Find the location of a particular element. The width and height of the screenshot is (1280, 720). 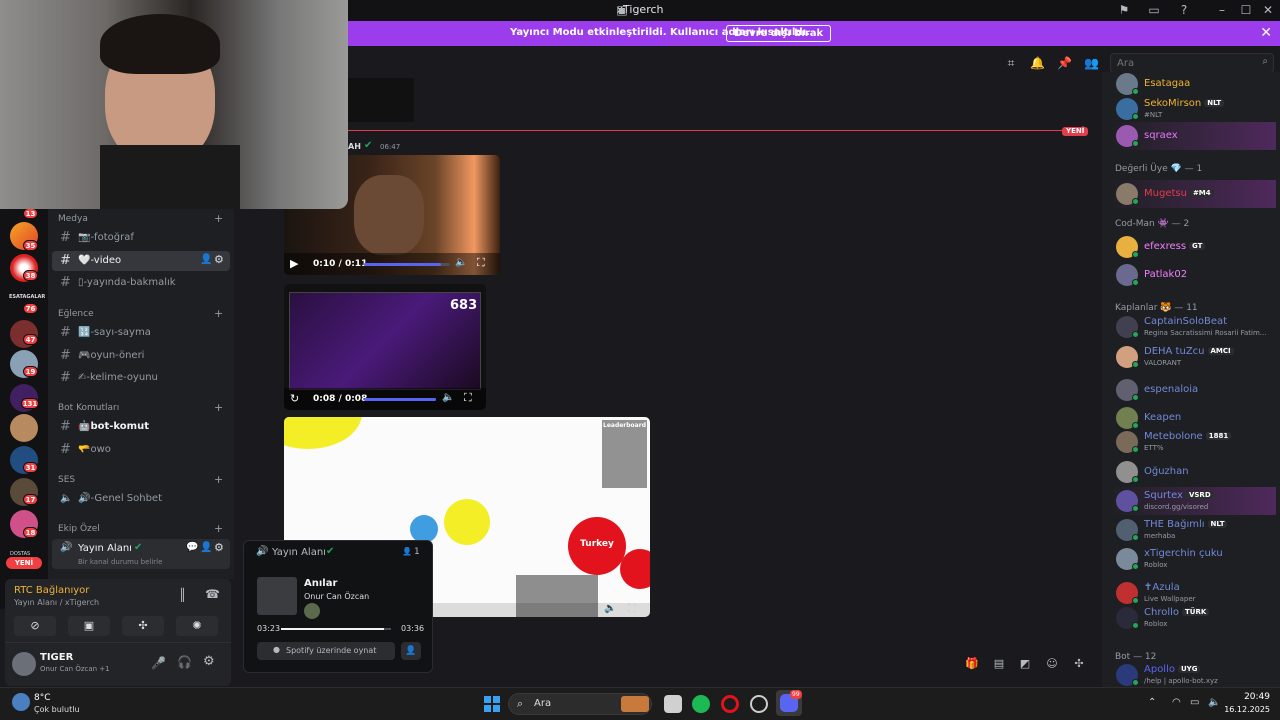

weather-desc: Çok bulutlu is located at coordinates (57, 709).